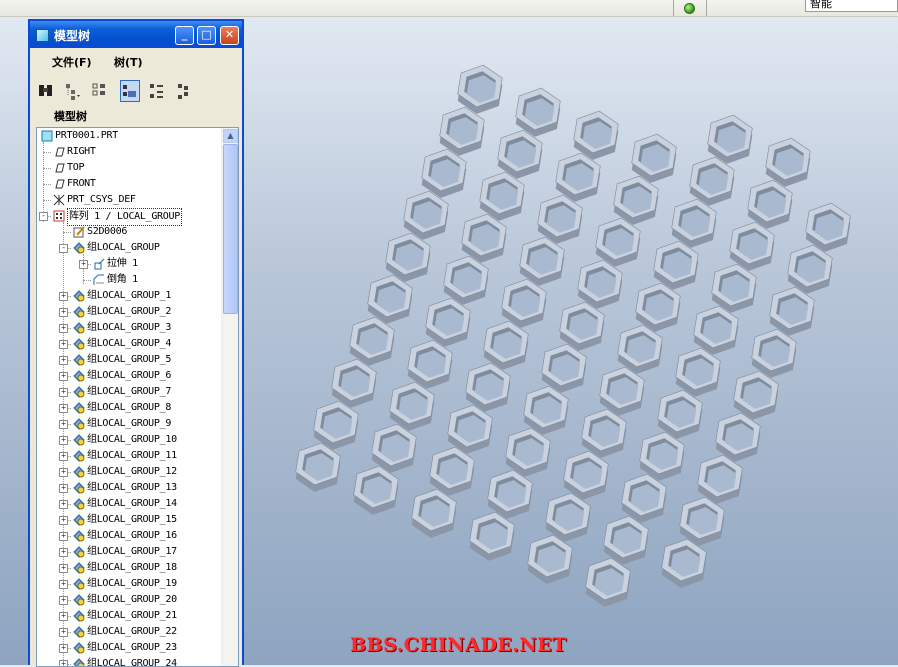  What do you see at coordinates (851, 6) in the screenshot?
I see `selection-filter-select: 智能` at bounding box center [851, 6].